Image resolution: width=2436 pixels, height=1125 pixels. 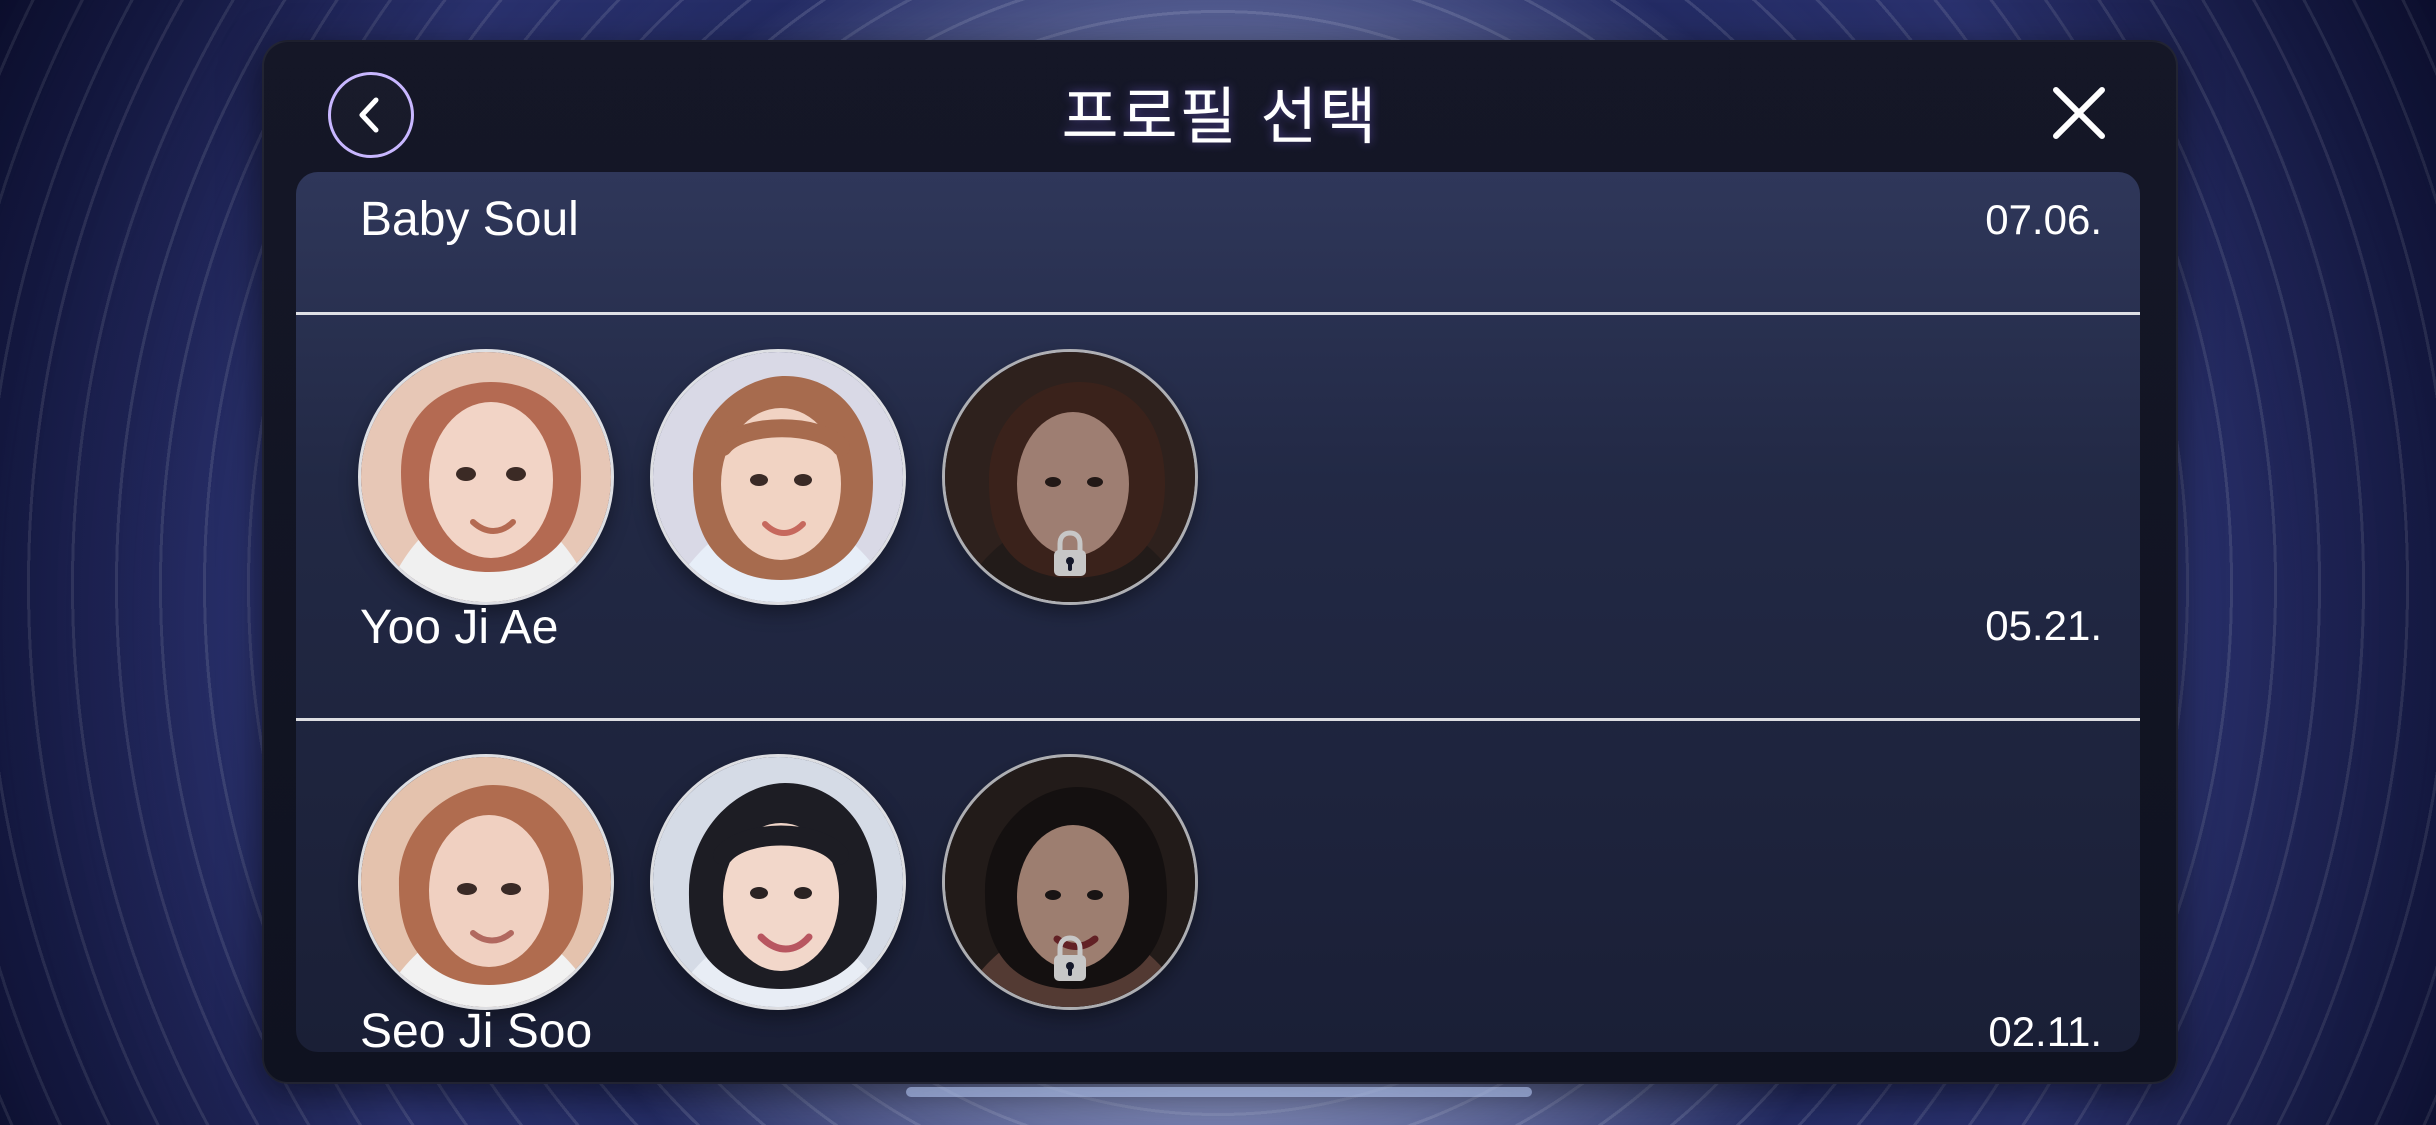 What do you see at coordinates (2043, 625) in the screenshot?
I see `group-date: 05.21.` at bounding box center [2043, 625].